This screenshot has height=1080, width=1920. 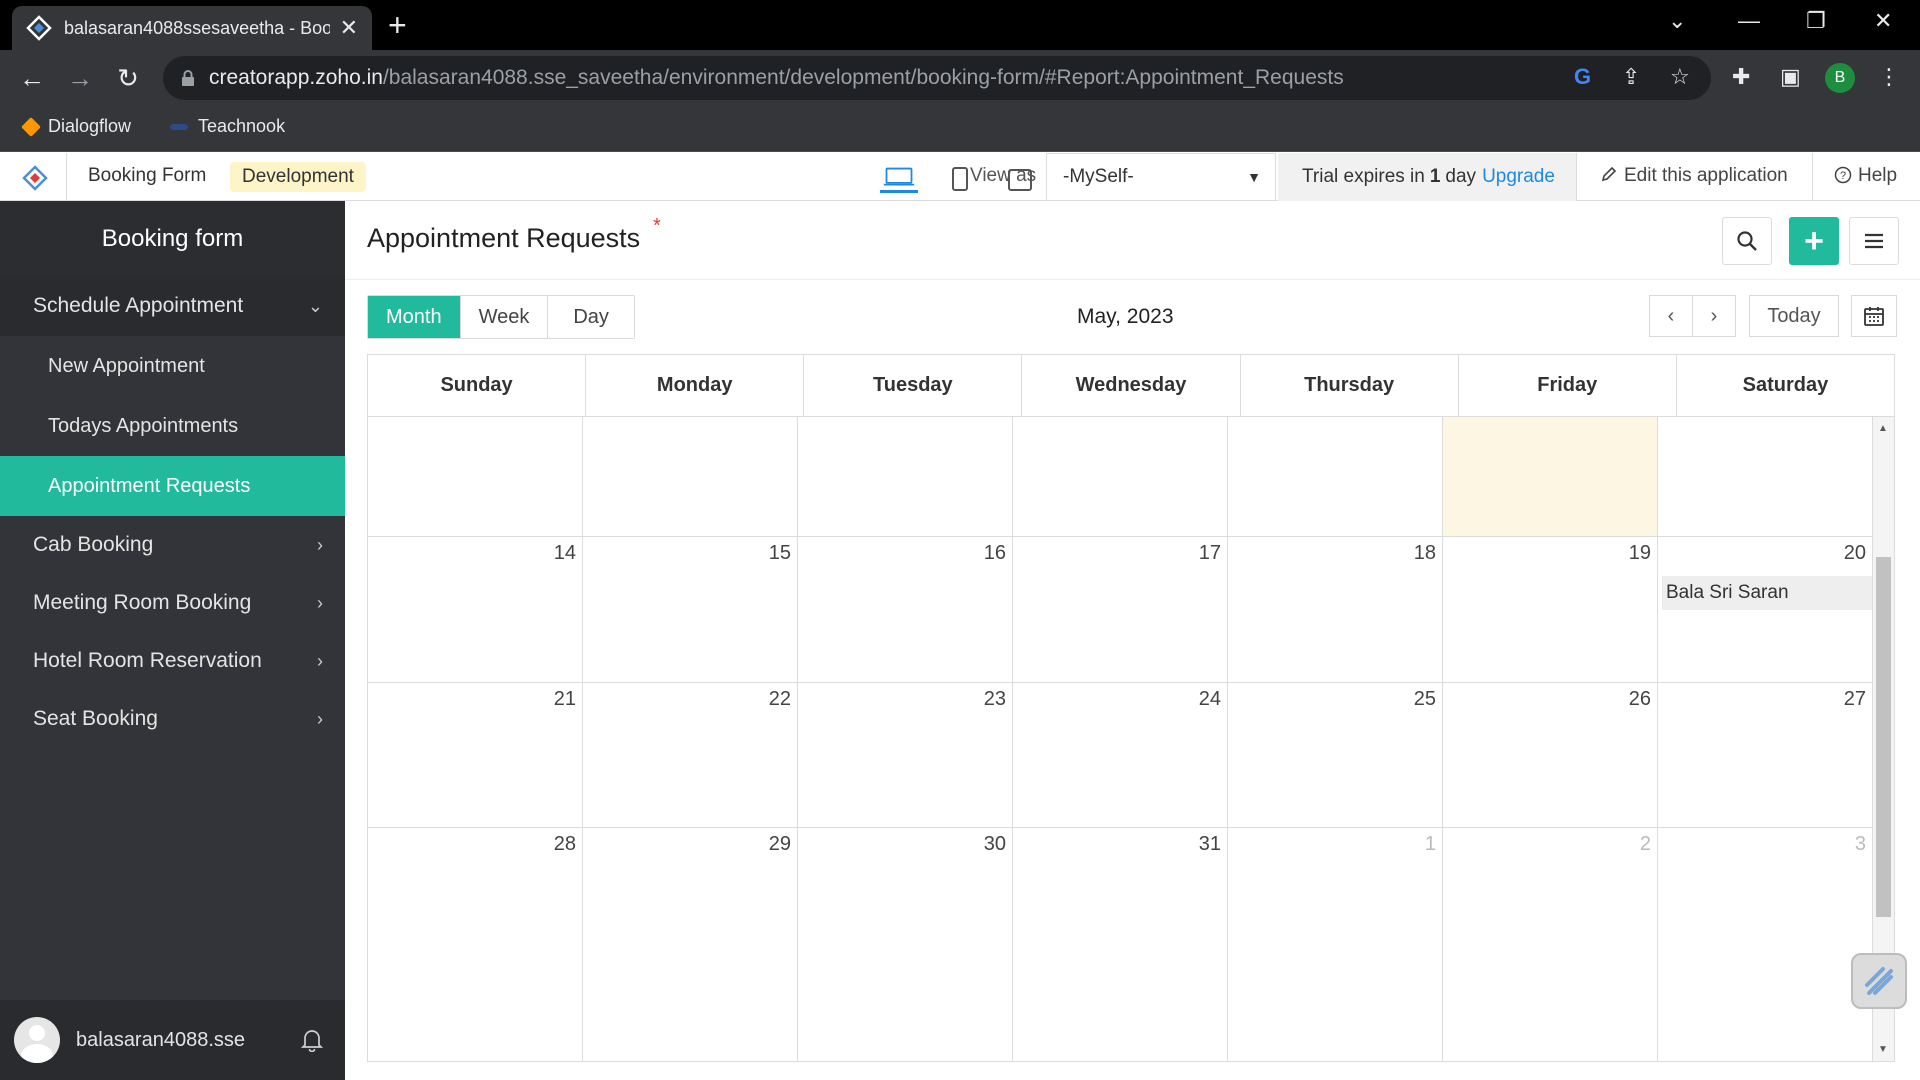 I want to click on profile-avatar: B, so click(x=1840, y=78).